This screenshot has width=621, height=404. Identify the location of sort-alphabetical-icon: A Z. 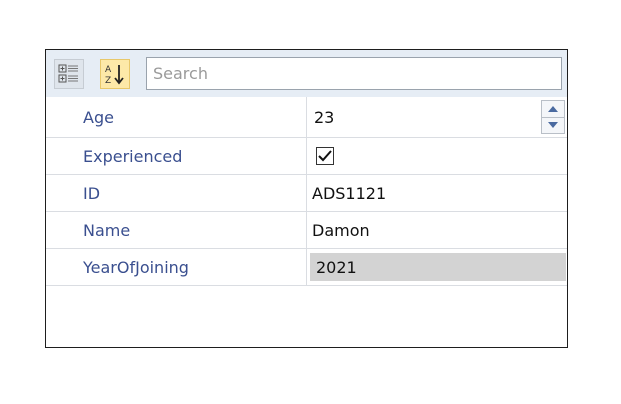
(114, 75).